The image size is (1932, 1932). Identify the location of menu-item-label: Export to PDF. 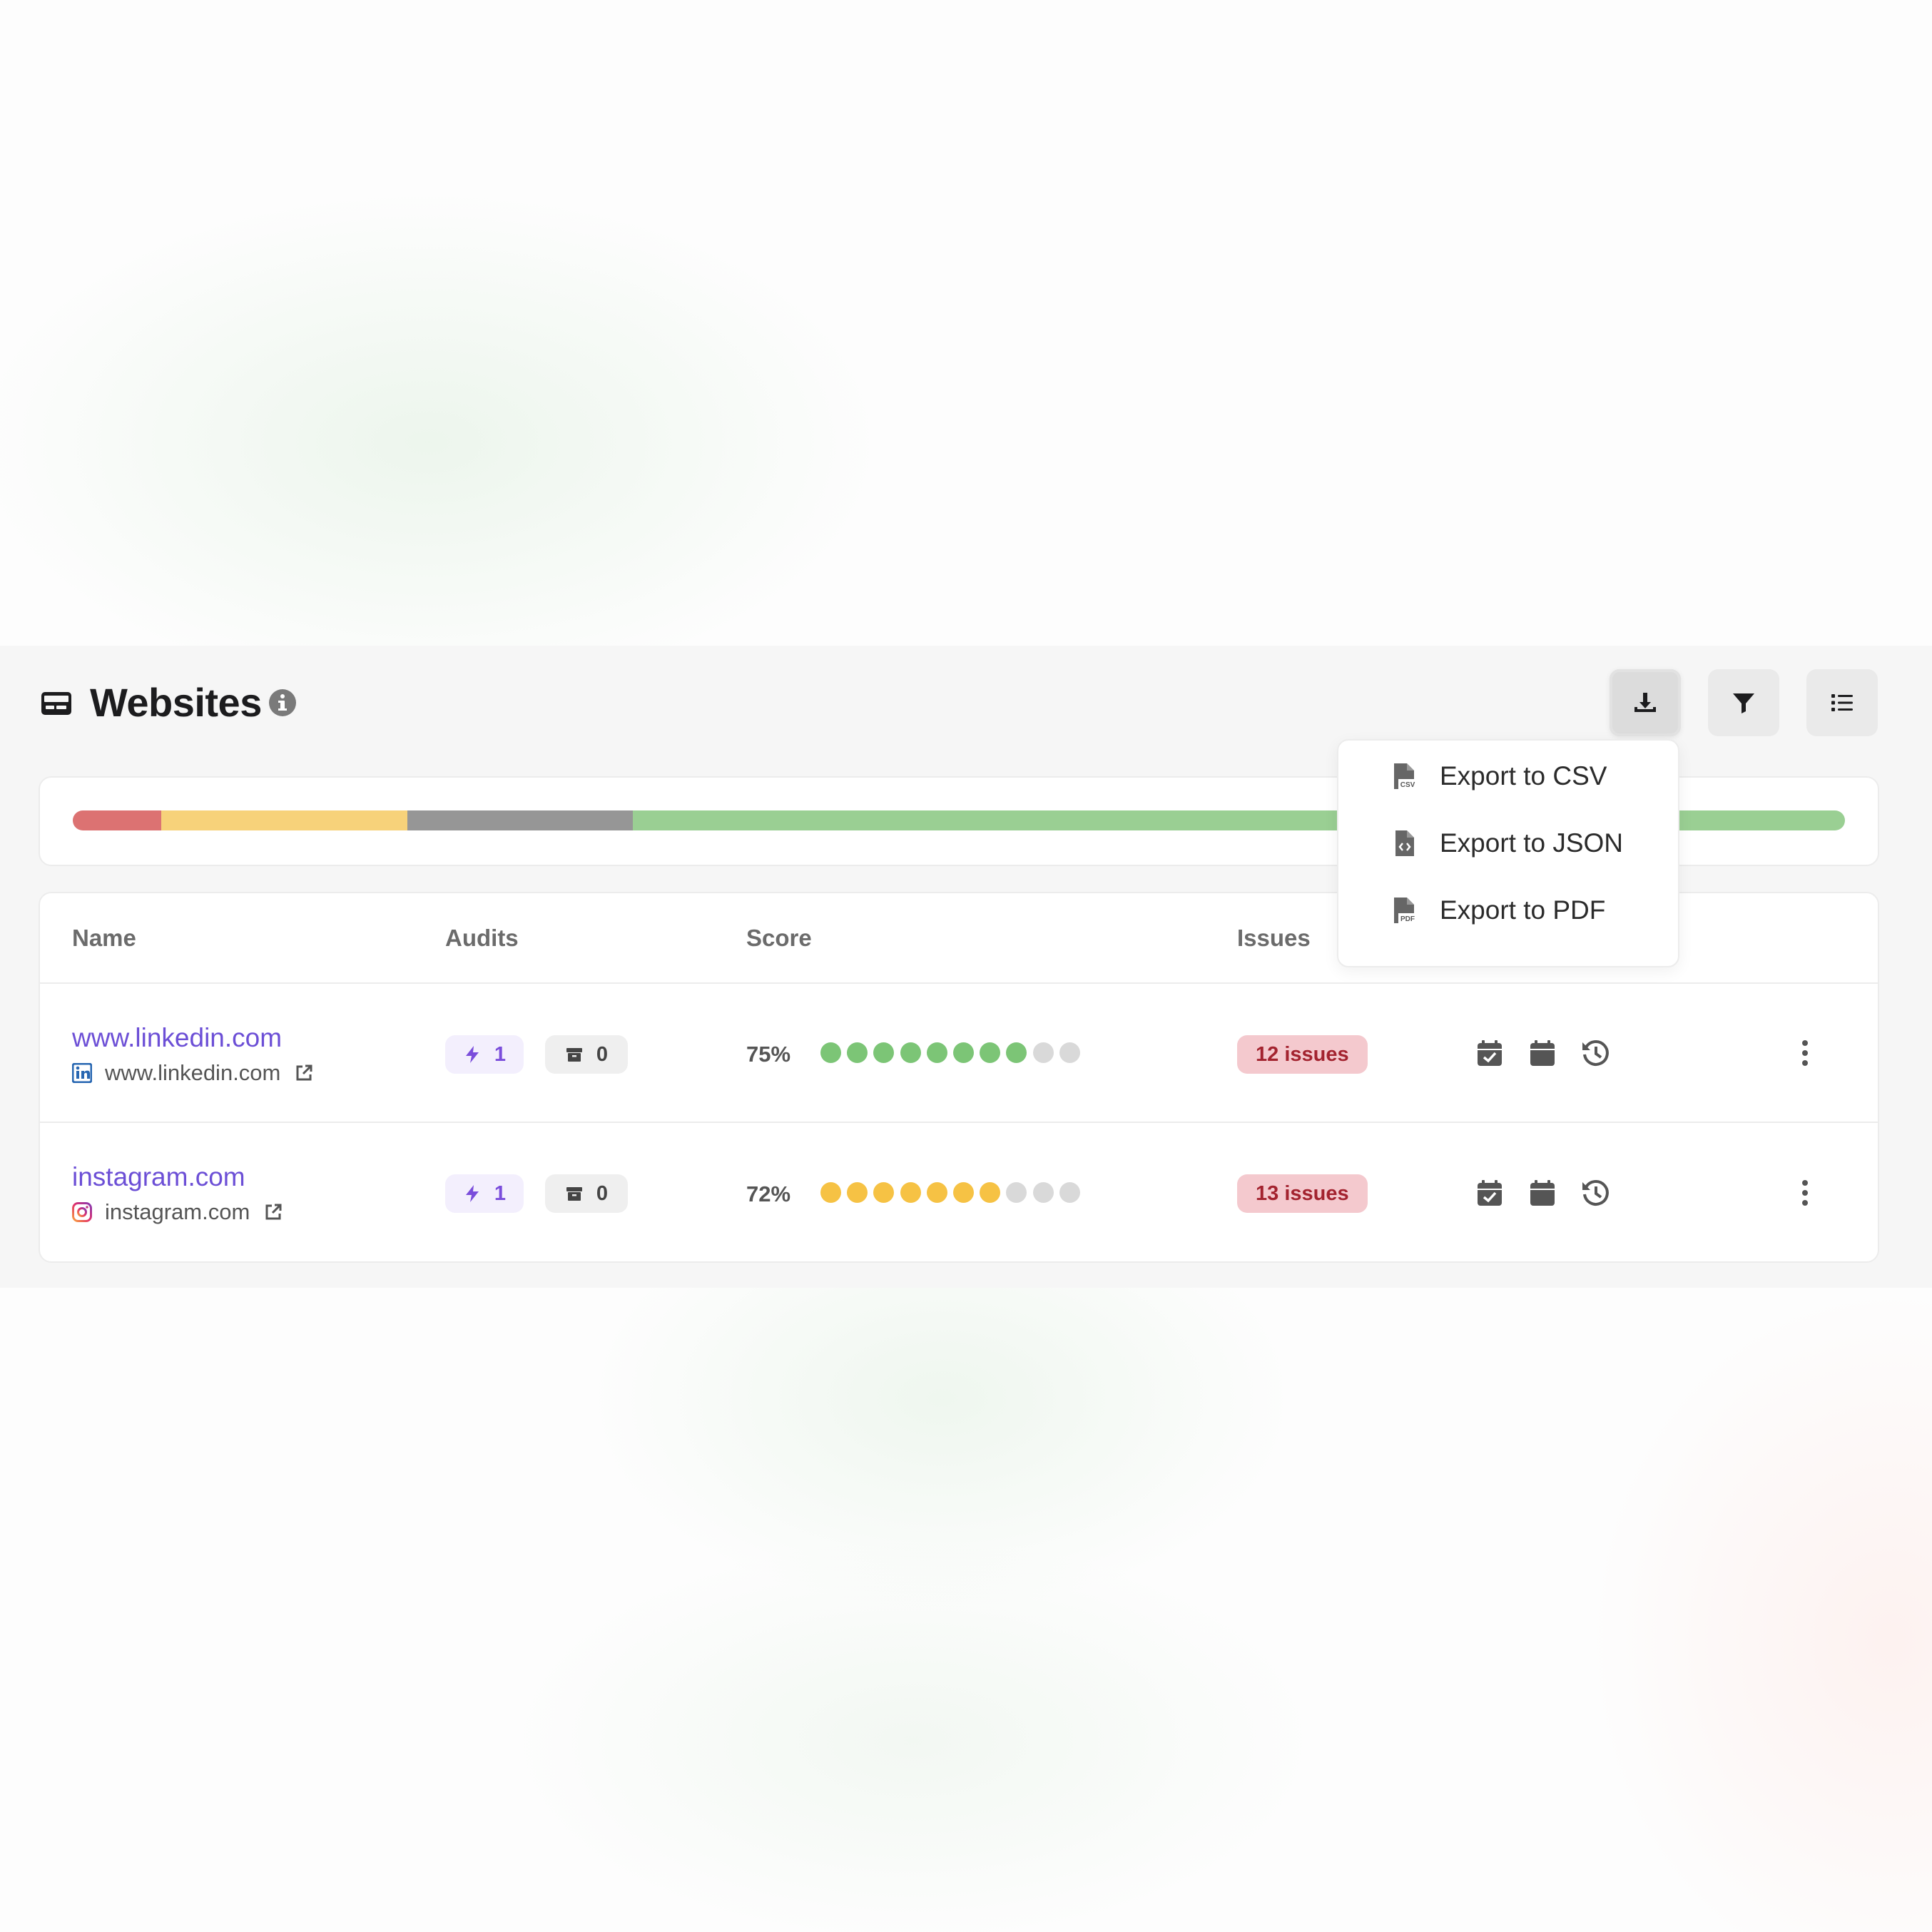
(1523, 910).